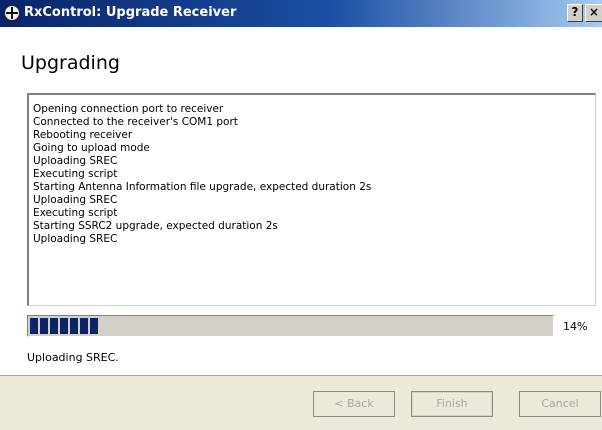 The width and height of the screenshot is (602, 430). I want to click on title-bar: RxControl: Upgrade Receiver ? ×, so click(301, 13).